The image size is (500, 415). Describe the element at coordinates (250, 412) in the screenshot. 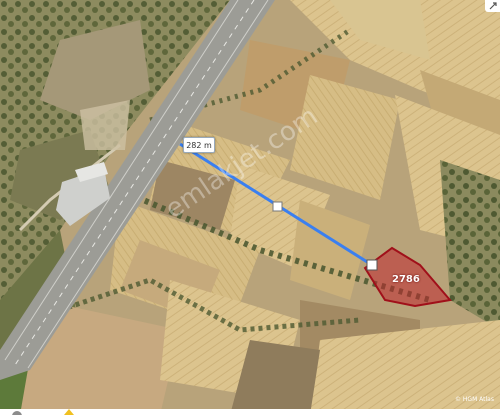

I see `bottom-bar` at that location.